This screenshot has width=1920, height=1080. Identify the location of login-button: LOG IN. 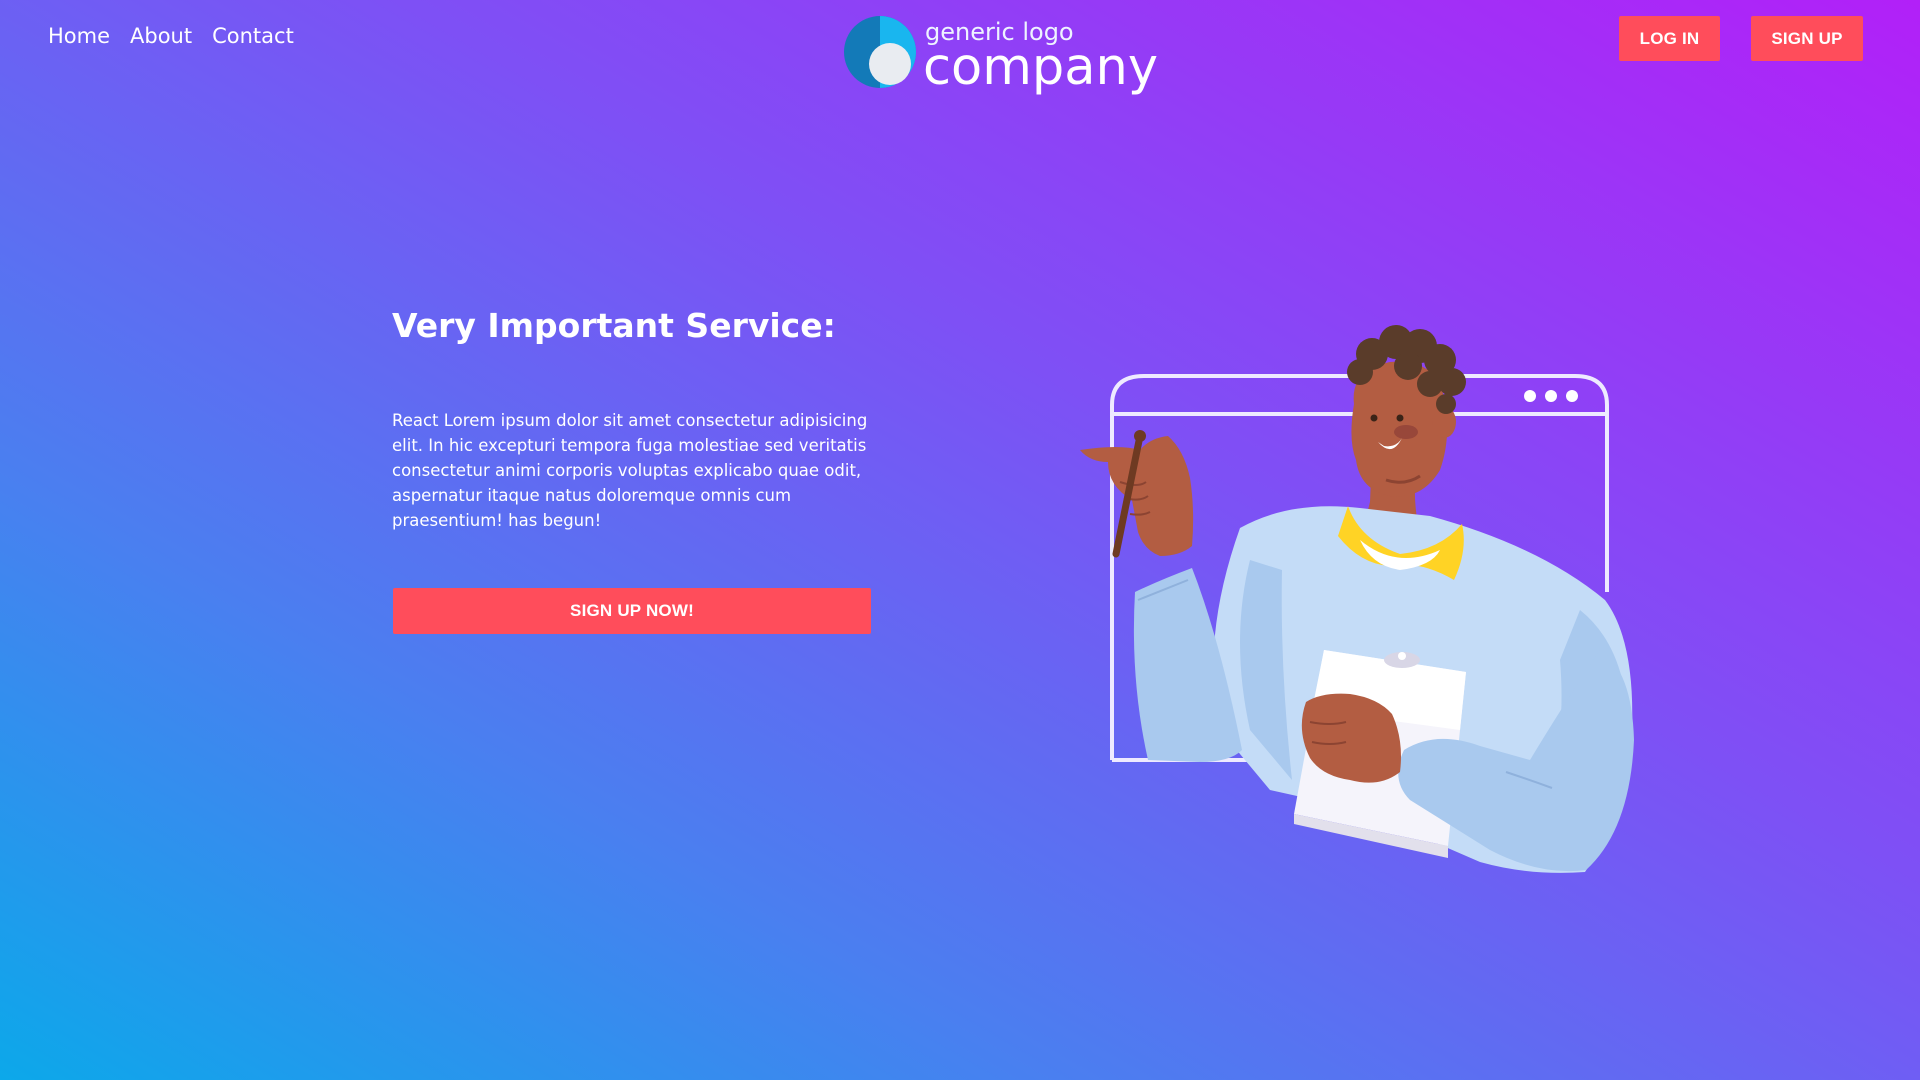
(1669, 38).